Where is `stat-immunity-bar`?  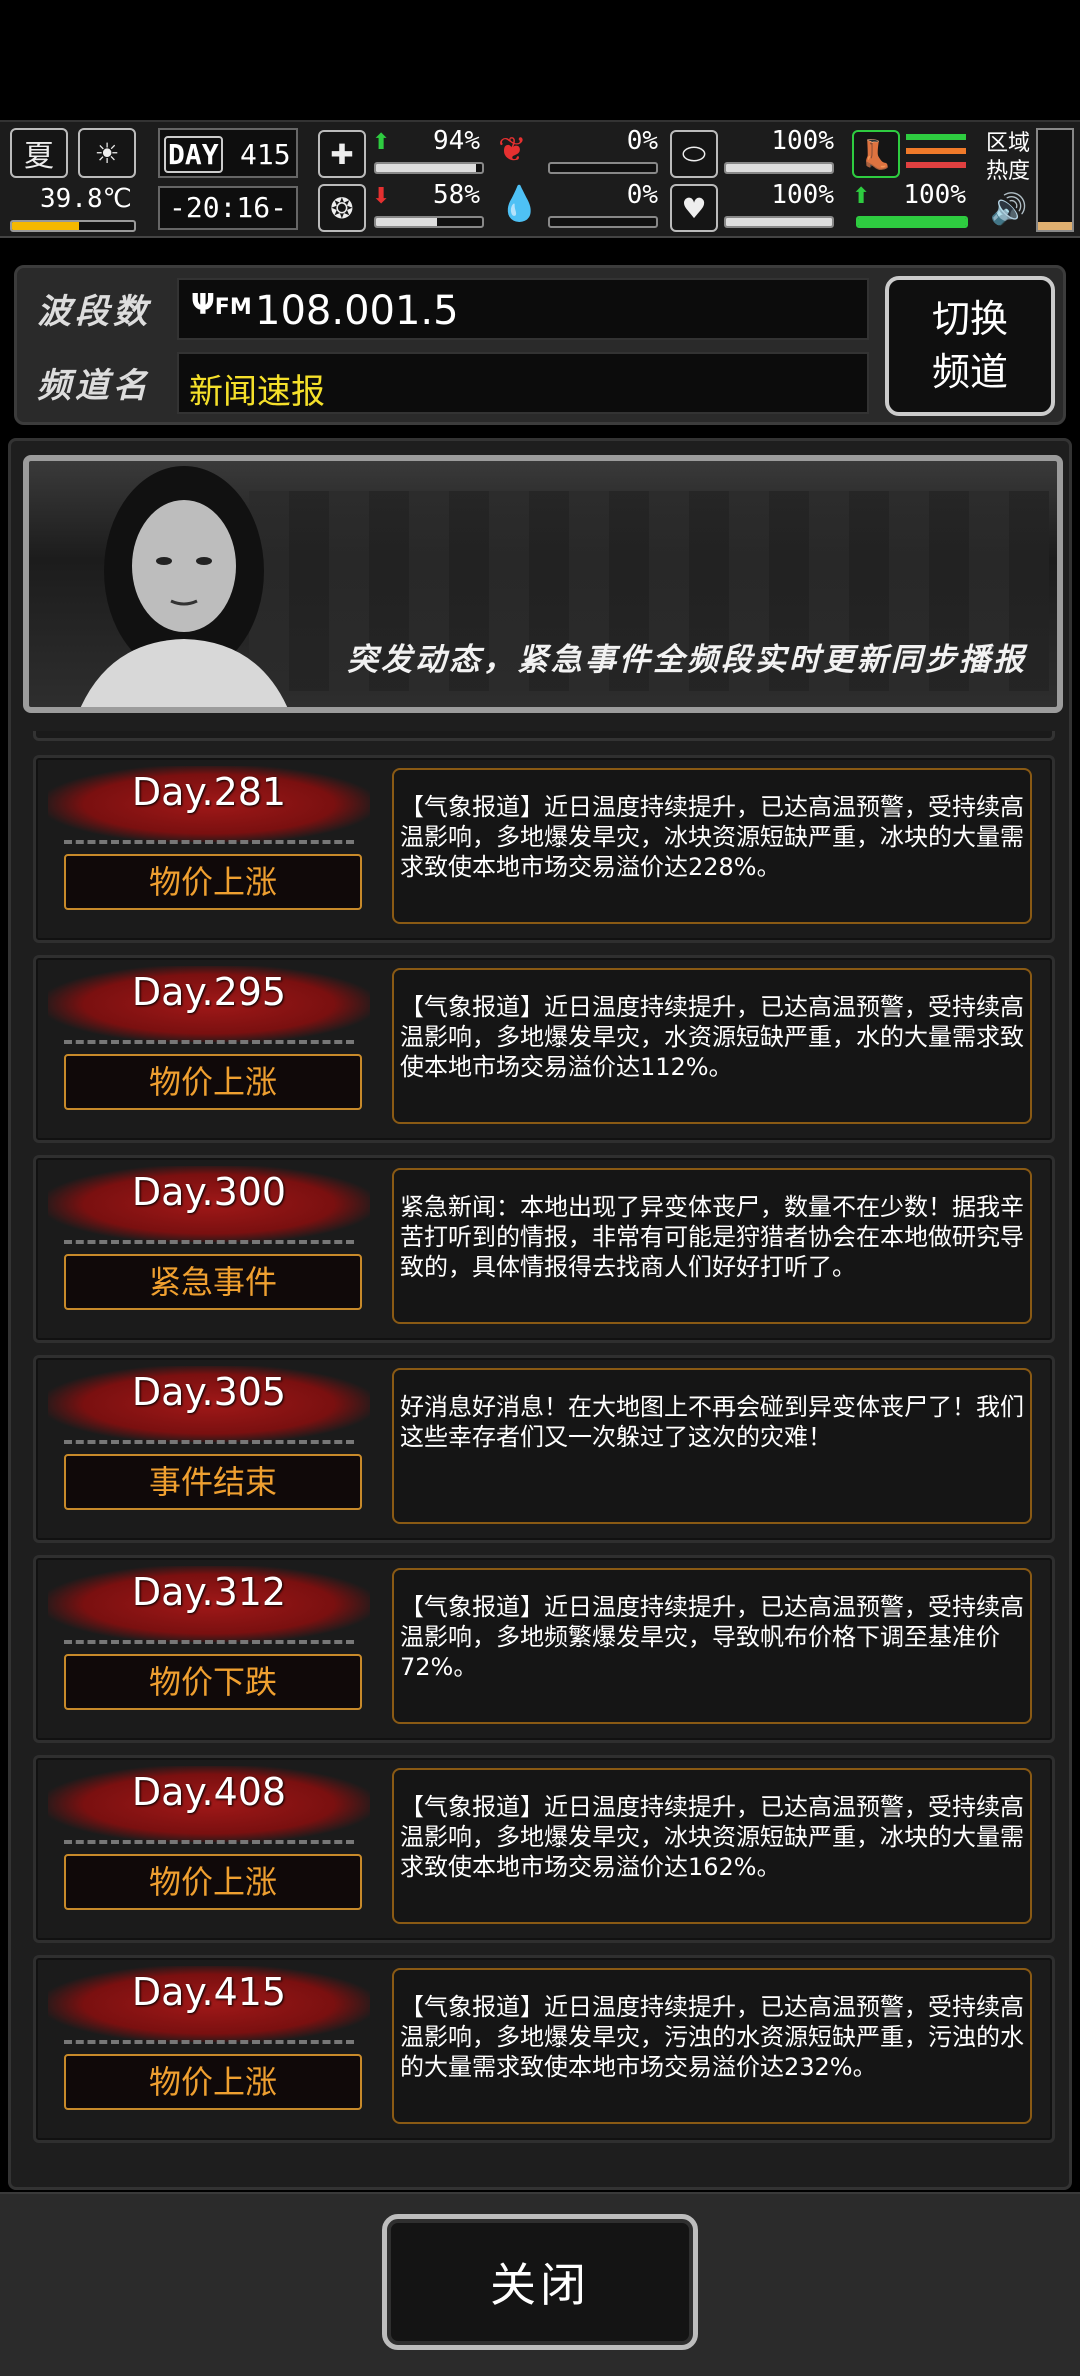 stat-immunity-bar is located at coordinates (779, 168).